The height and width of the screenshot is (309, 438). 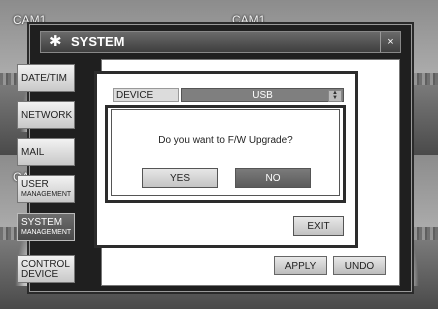 I want to click on device-select: USB ▲ ▼, so click(x=262, y=95).